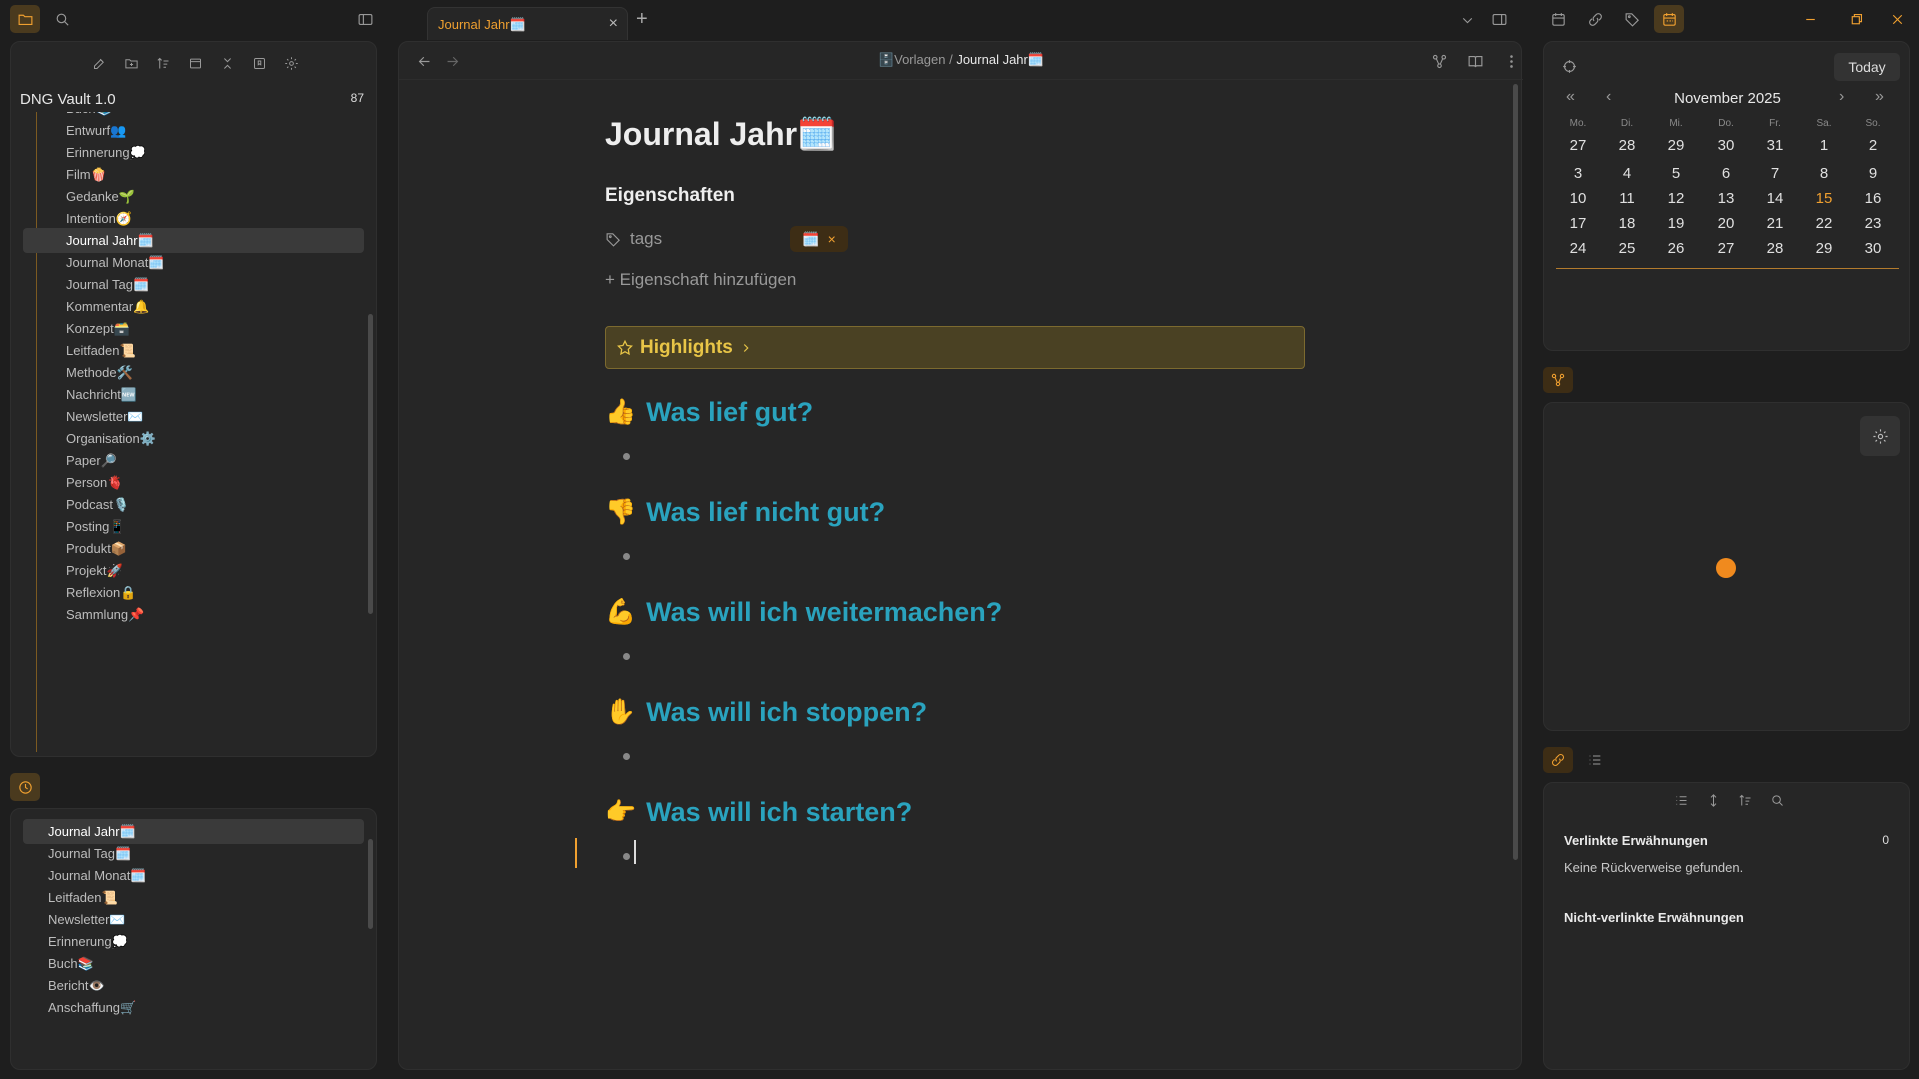 This screenshot has height=1079, width=1919. Describe the element at coordinates (1578, 198) in the screenshot. I see `calendar-day: 10` at that location.